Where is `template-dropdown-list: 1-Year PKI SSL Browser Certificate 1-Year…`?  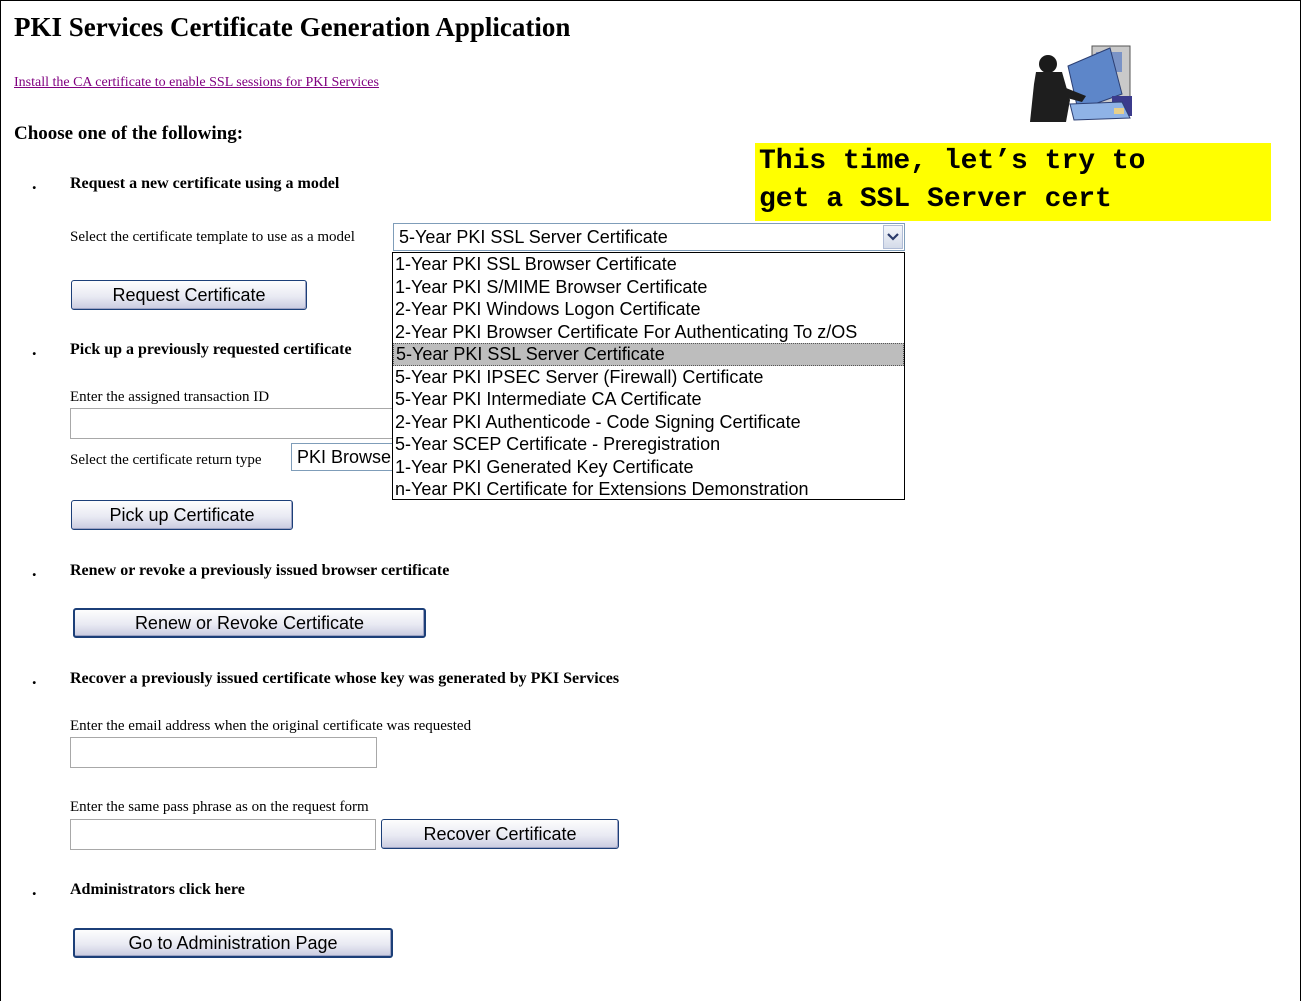
template-dropdown-list: 1-Year PKI SSL Browser Certificate 1-Year… is located at coordinates (648, 376).